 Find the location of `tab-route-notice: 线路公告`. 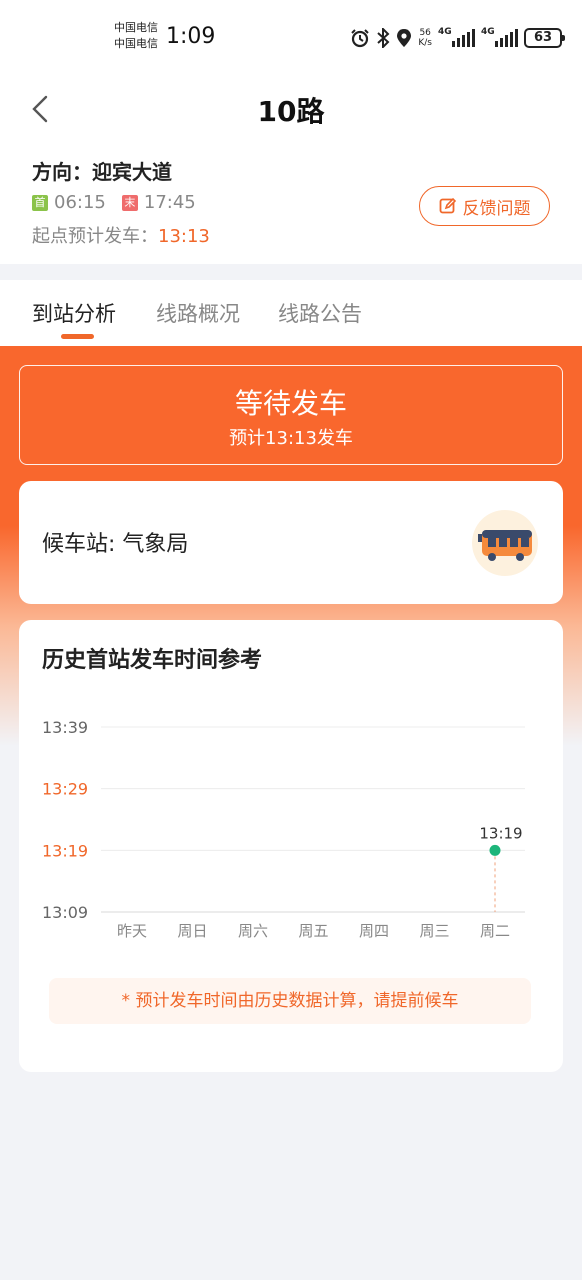

tab-route-notice: 线路公告 is located at coordinates (320, 313).